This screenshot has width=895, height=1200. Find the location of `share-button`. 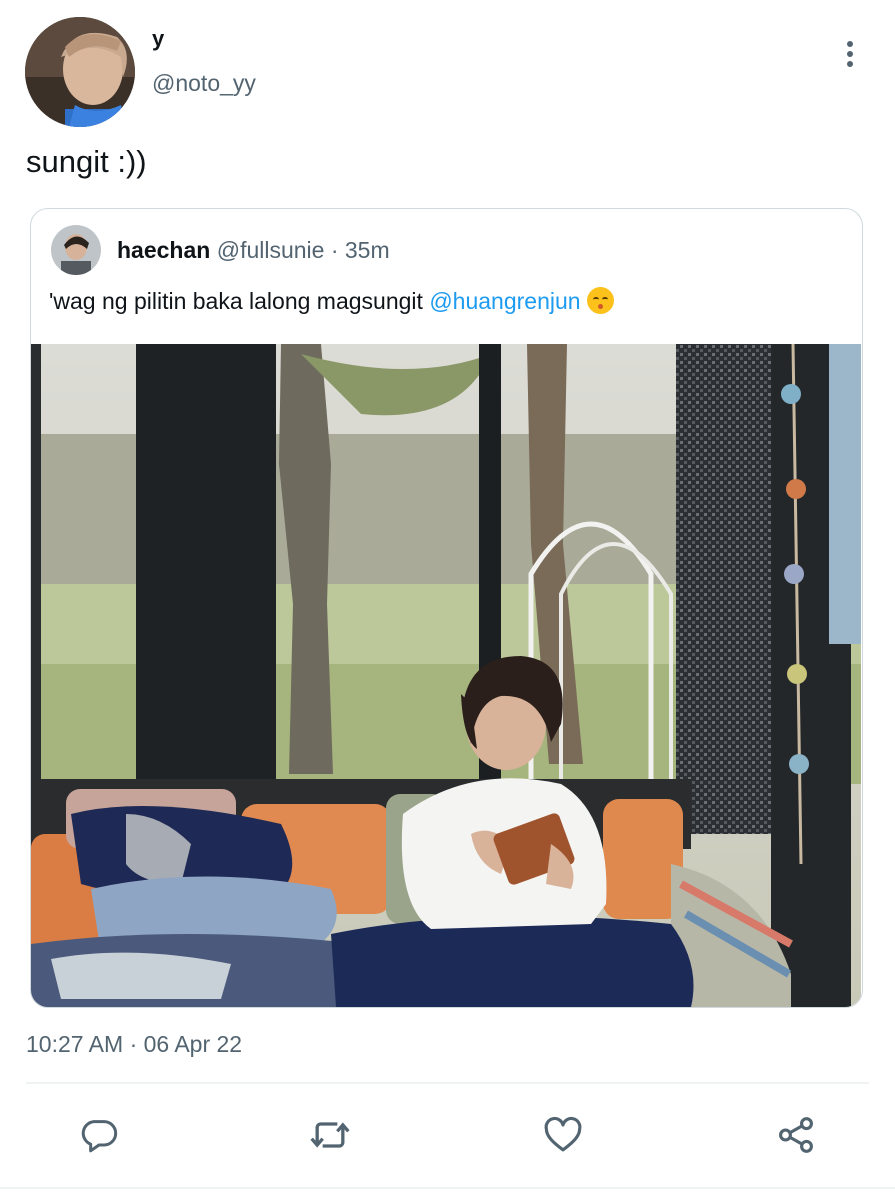

share-button is located at coordinates (796, 1135).